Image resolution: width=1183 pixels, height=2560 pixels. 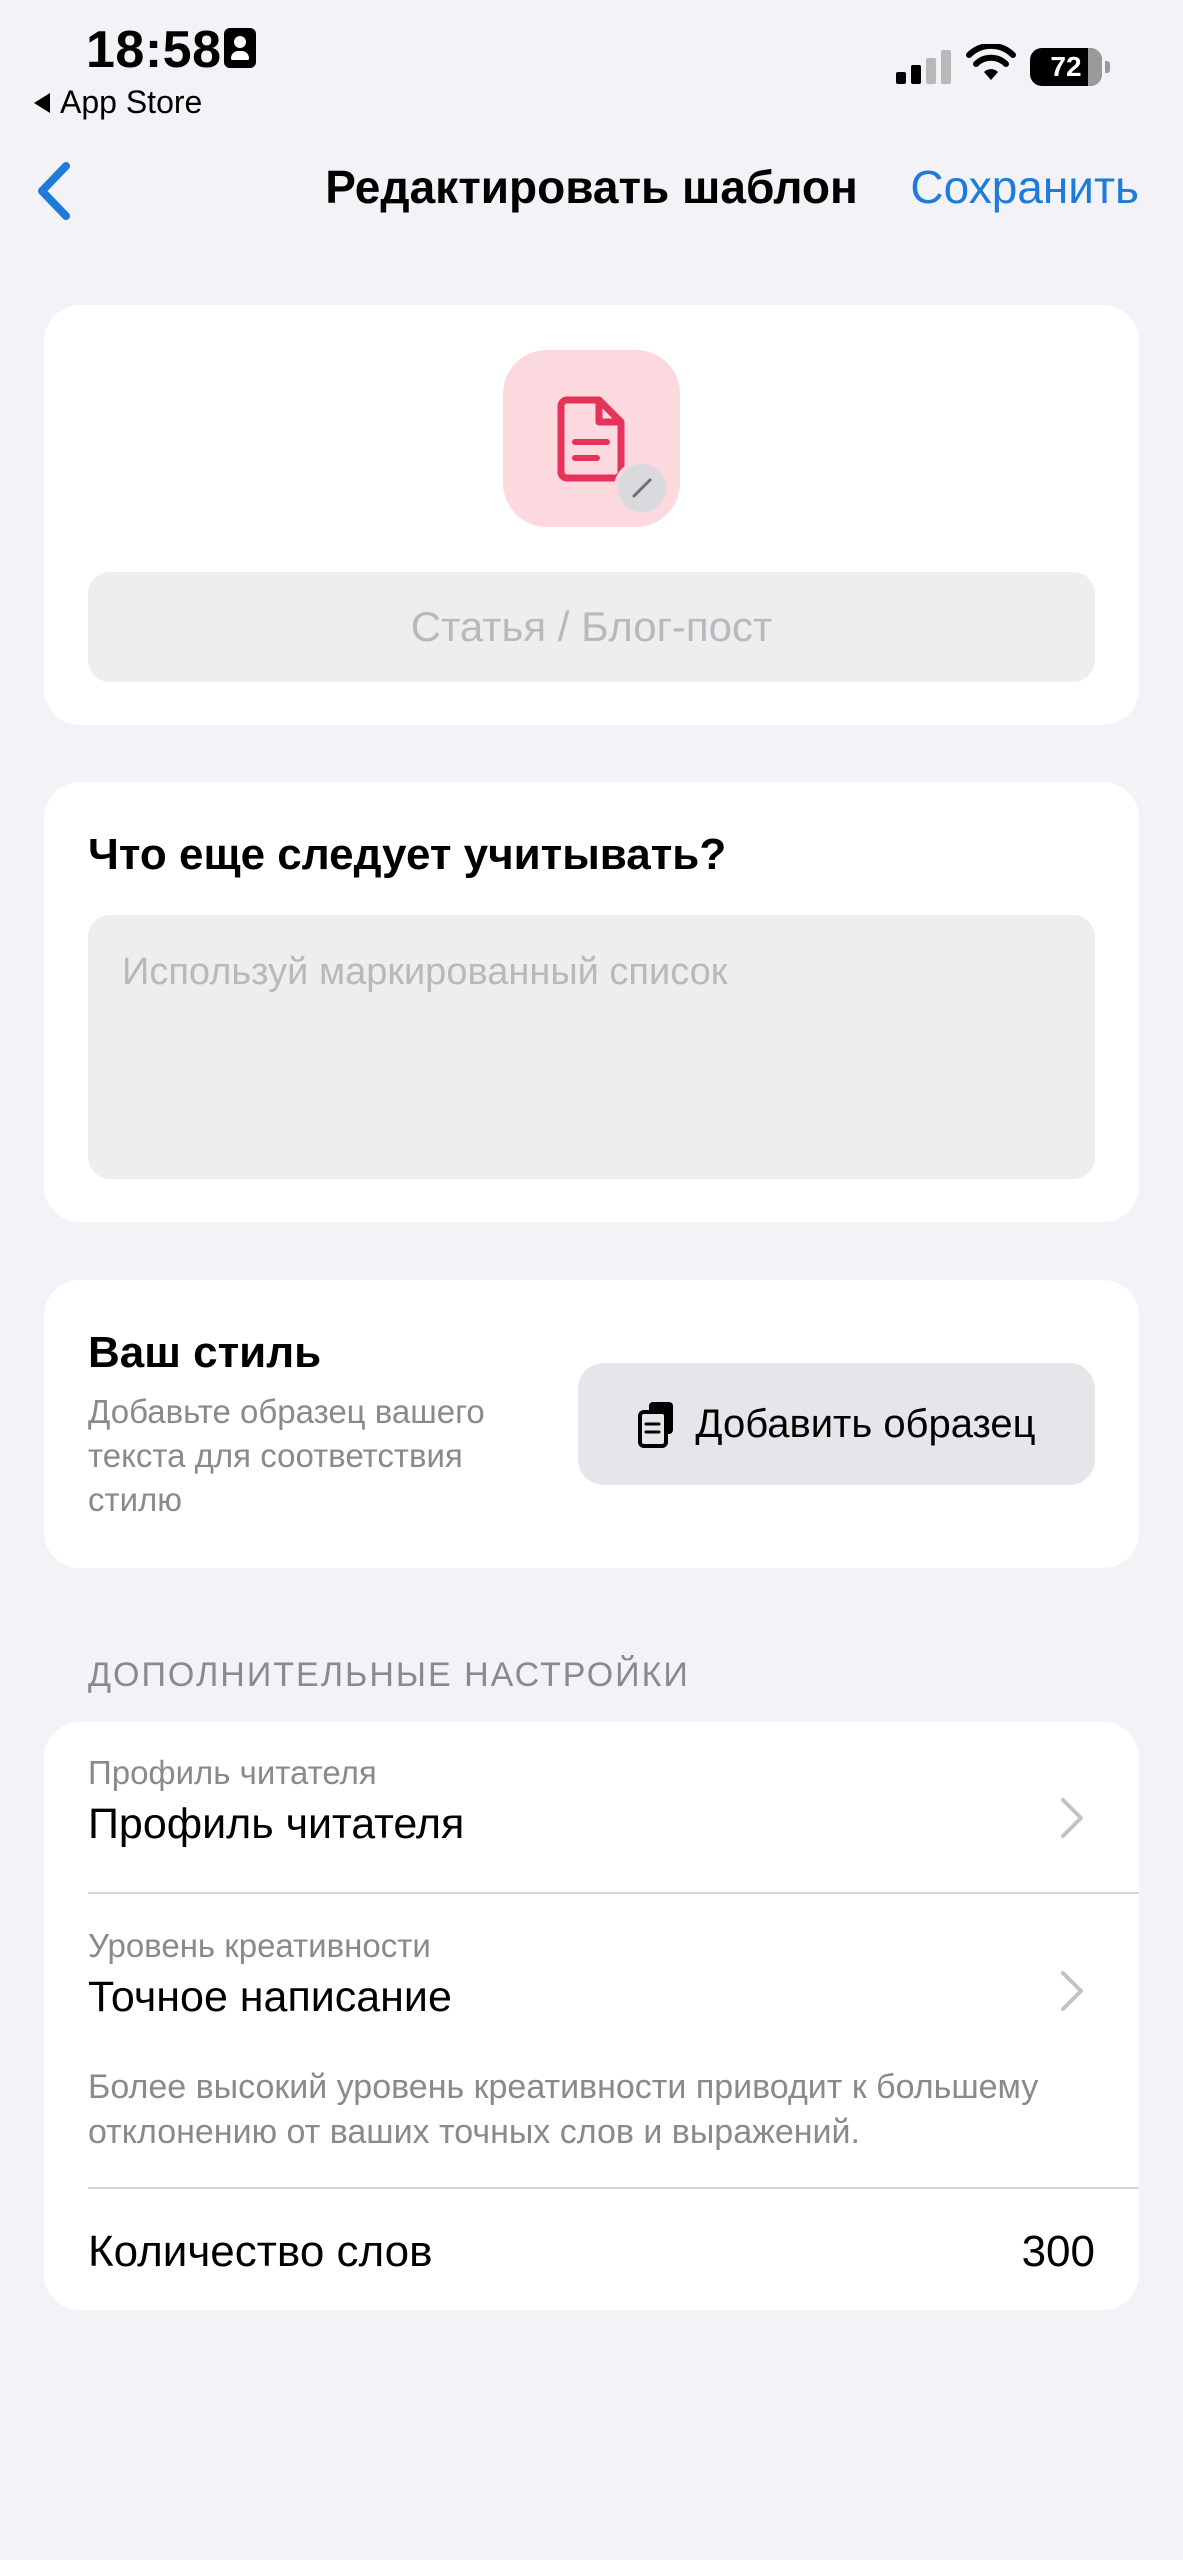 I want to click on style-heading: Ваш стиль, so click(x=205, y=1352).